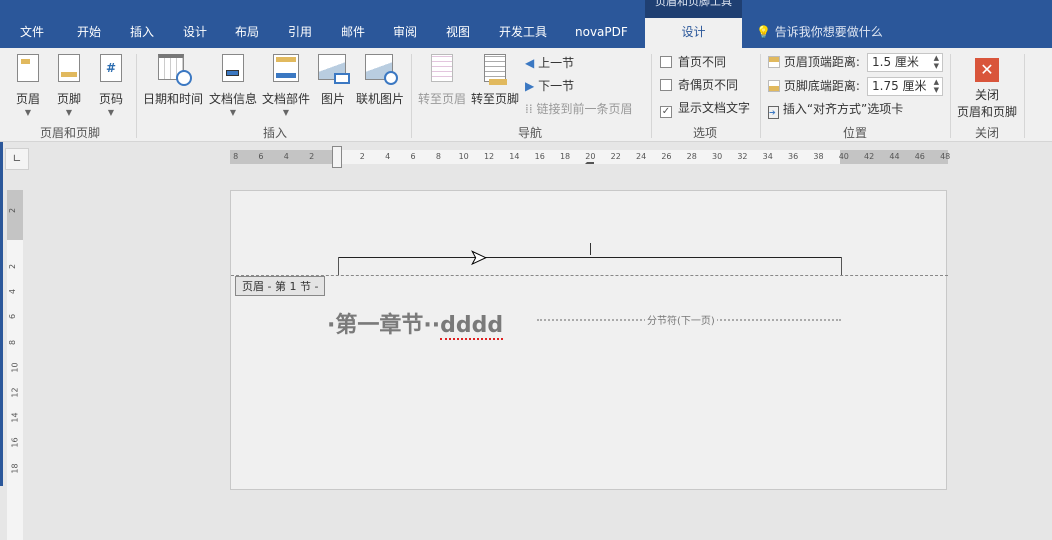 The width and height of the screenshot is (1052, 540). I want to click on header-label: 页眉, so click(27, 99).